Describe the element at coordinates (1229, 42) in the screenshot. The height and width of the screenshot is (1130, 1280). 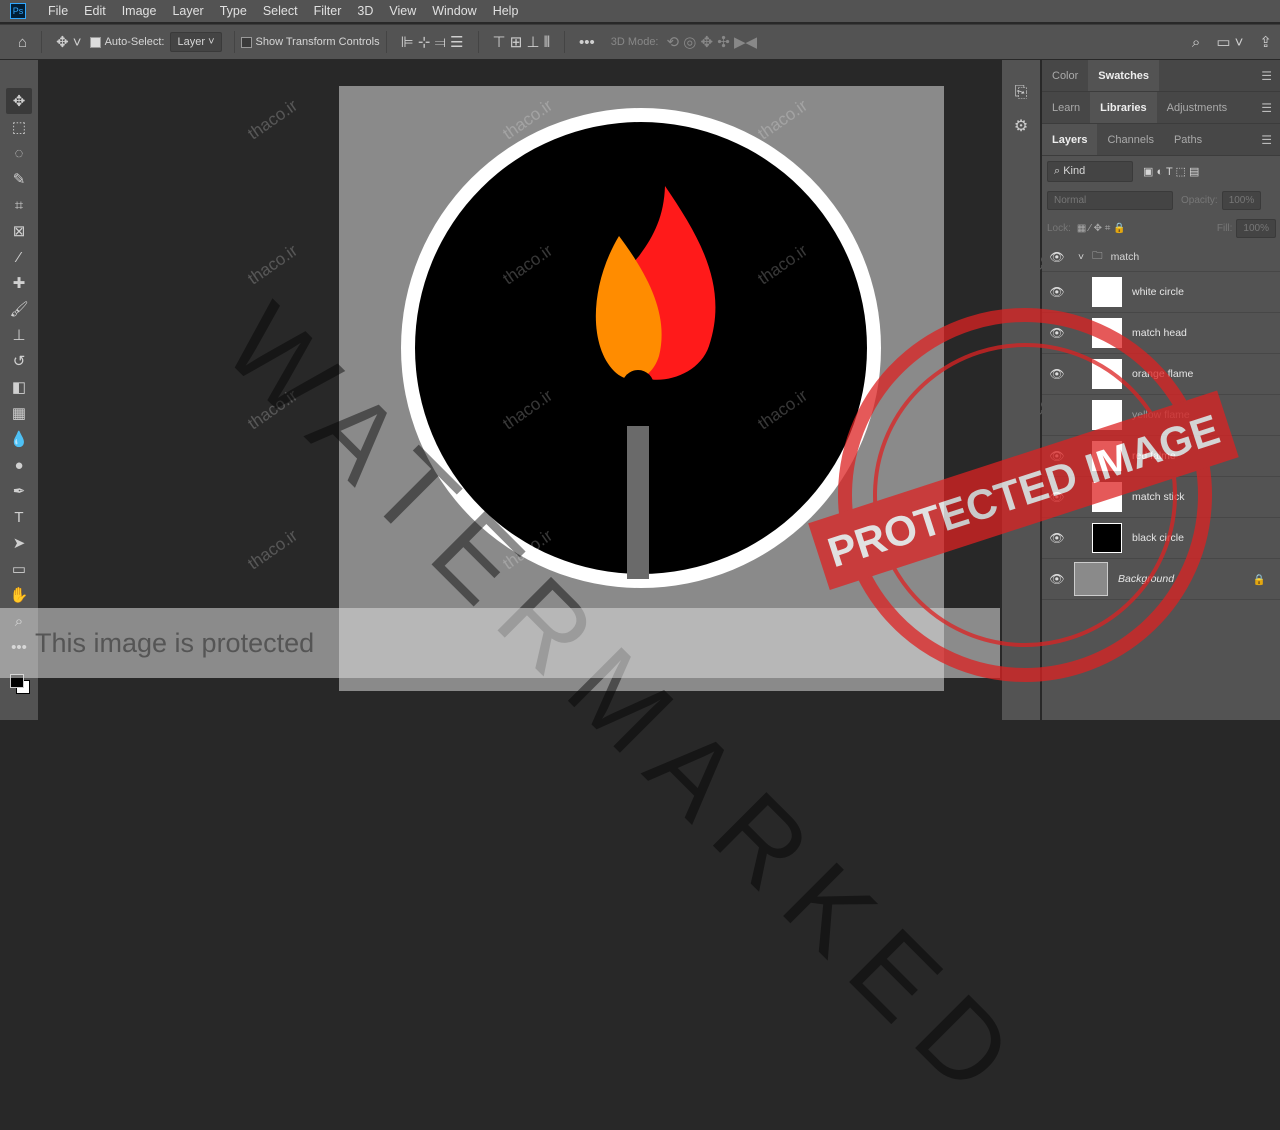
I see `workspace-icon: ▭ ˅` at that location.